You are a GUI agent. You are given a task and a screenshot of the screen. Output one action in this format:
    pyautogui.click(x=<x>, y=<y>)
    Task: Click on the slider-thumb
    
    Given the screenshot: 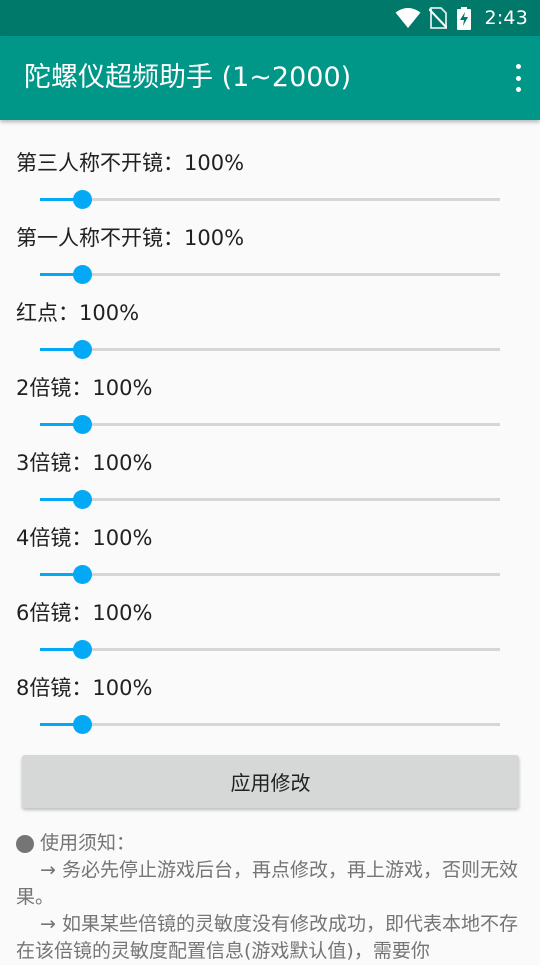 What is the action you would take?
    pyautogui.click(x=82, y=724)
    